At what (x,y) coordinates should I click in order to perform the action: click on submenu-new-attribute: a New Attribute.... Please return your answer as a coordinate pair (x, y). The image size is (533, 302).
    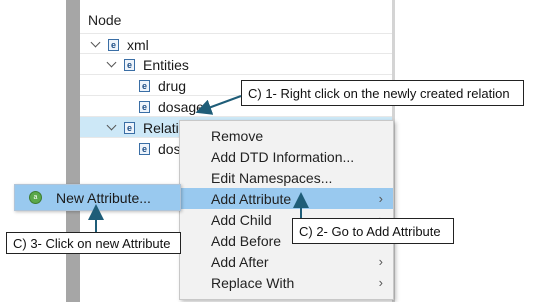
    Looking at the image, I should click on (97, 197).